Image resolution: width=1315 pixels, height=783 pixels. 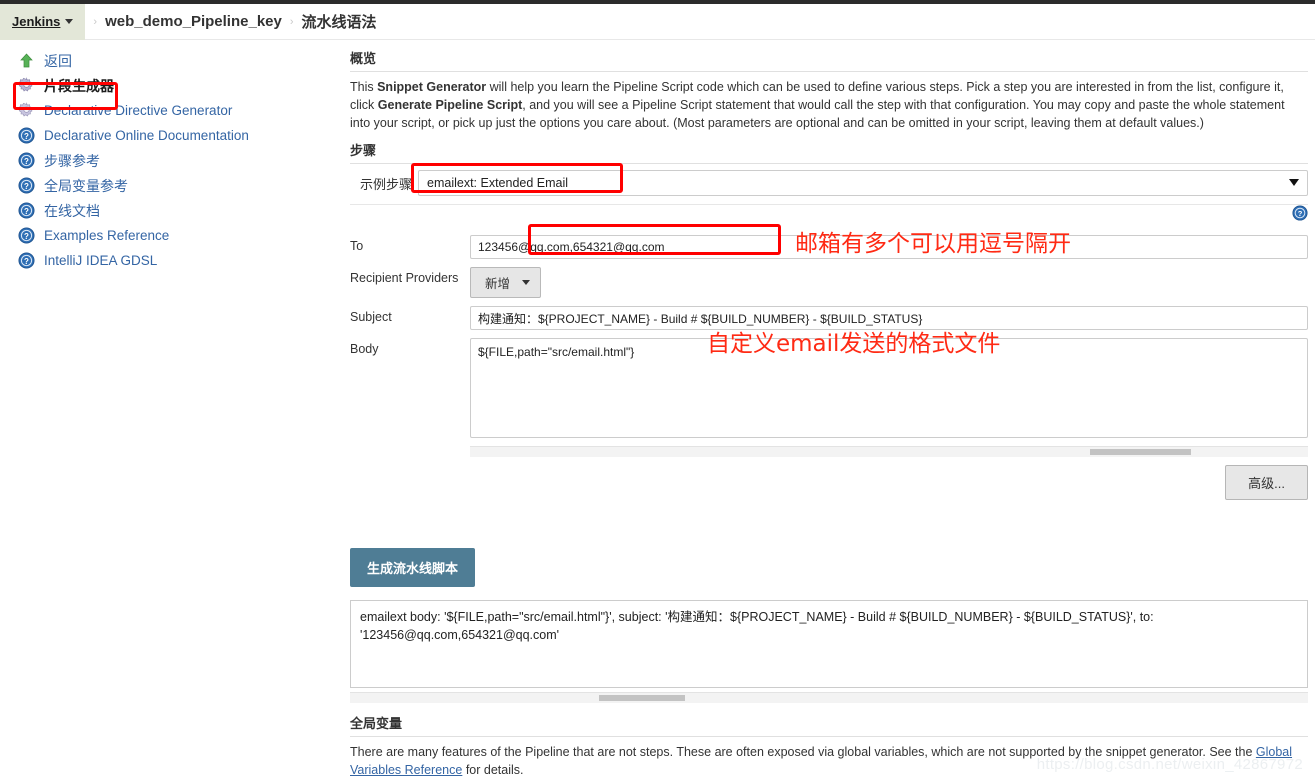 What do you see at coordinates (170, 185) in the screenshot?
I see `sidebar-item-global-variable-reference: ? 全局变量参考` at bounding box center [170, 185].